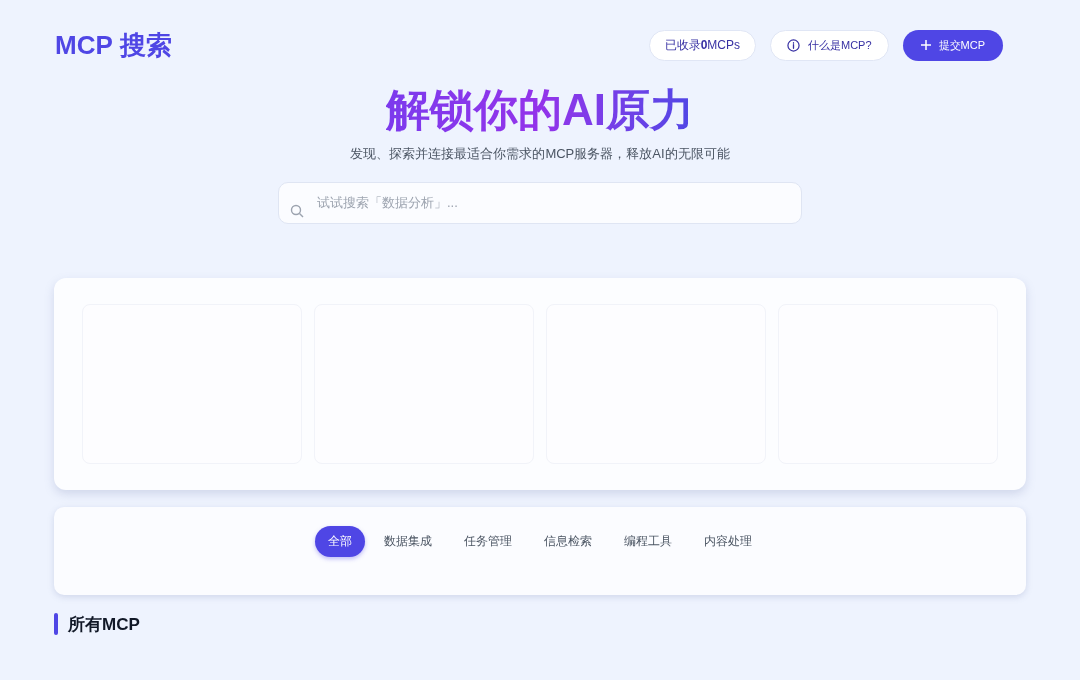 The width and height of the screenshot is (1080, 680). What do you see at coordinates (568, 541) in the screenshot?
I see `category-tab: 信息检索` at bounding box center [568, 541].